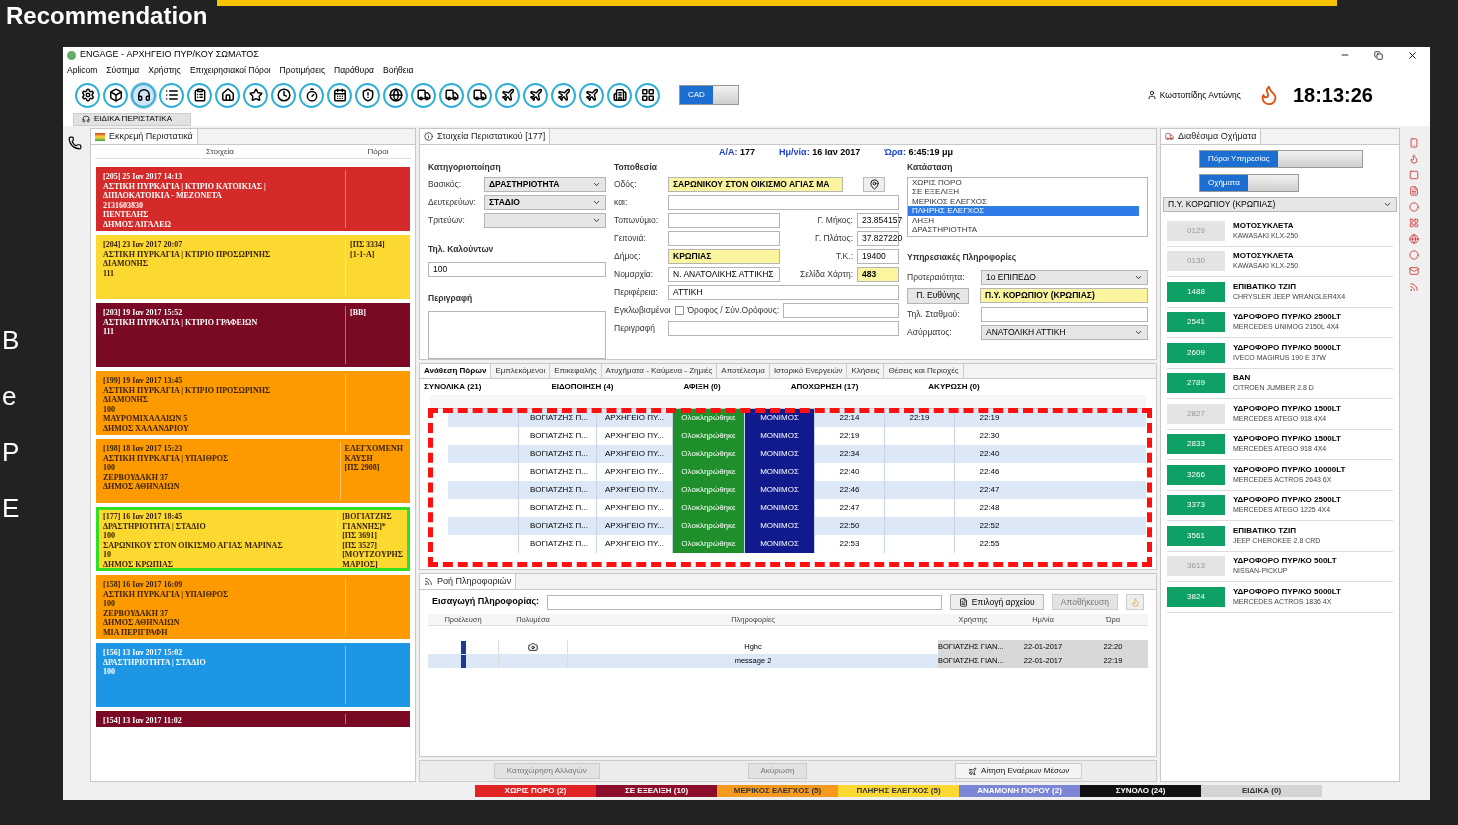 The height and width of the screenshot is (825, 1458). Describe the element at coordinates (824, 387) in the screenshot. I see `summary-count: ΑΠΟΧΩΡΗΣΗ (17)` at that location.